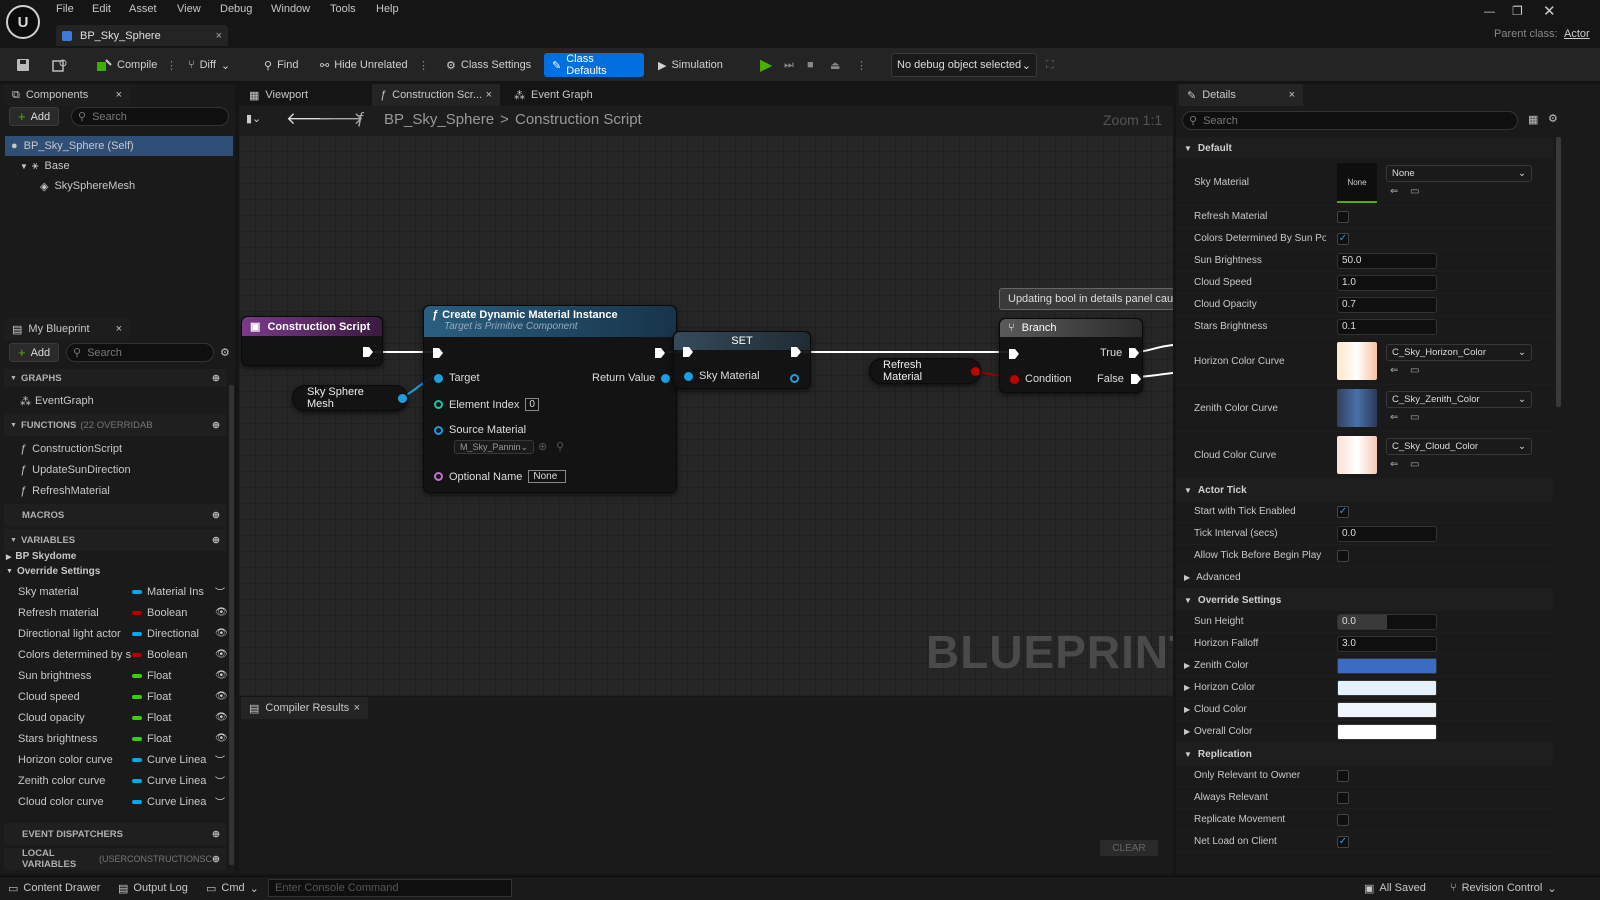  I want to click on stop-icon: ■, so click(810, 65).